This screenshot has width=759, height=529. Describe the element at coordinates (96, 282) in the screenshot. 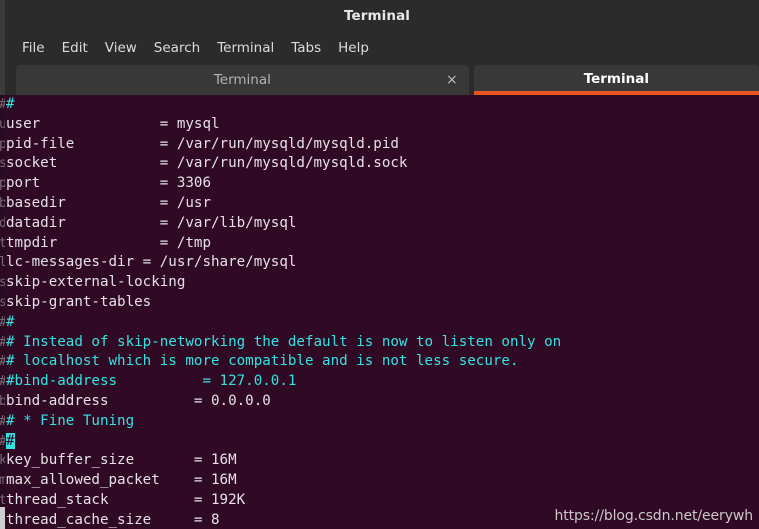

I see `terminal-text-run: skip-external-locking` at that location.